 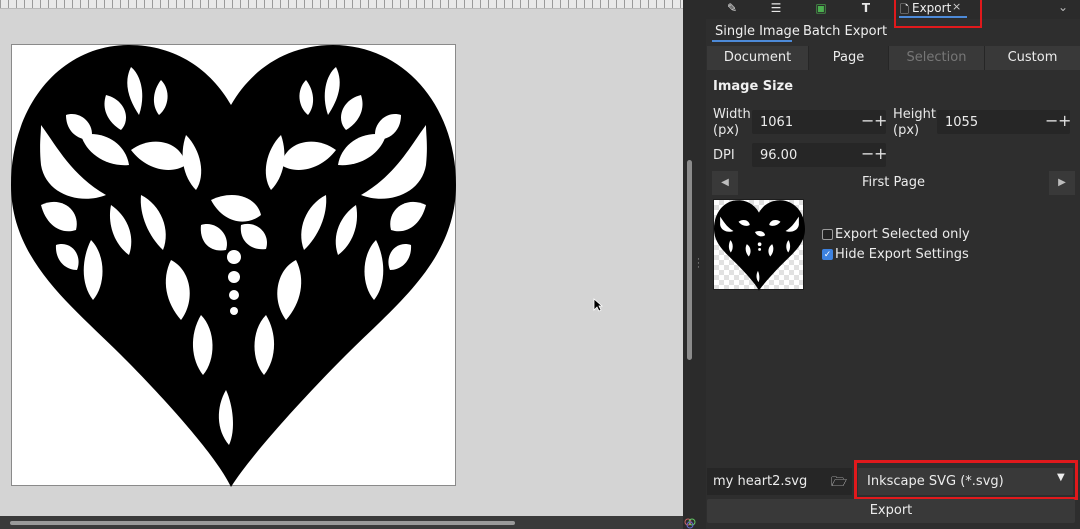 I want to click on filename-input: my heart2.svg 🗁, so click(x=779, y=481).